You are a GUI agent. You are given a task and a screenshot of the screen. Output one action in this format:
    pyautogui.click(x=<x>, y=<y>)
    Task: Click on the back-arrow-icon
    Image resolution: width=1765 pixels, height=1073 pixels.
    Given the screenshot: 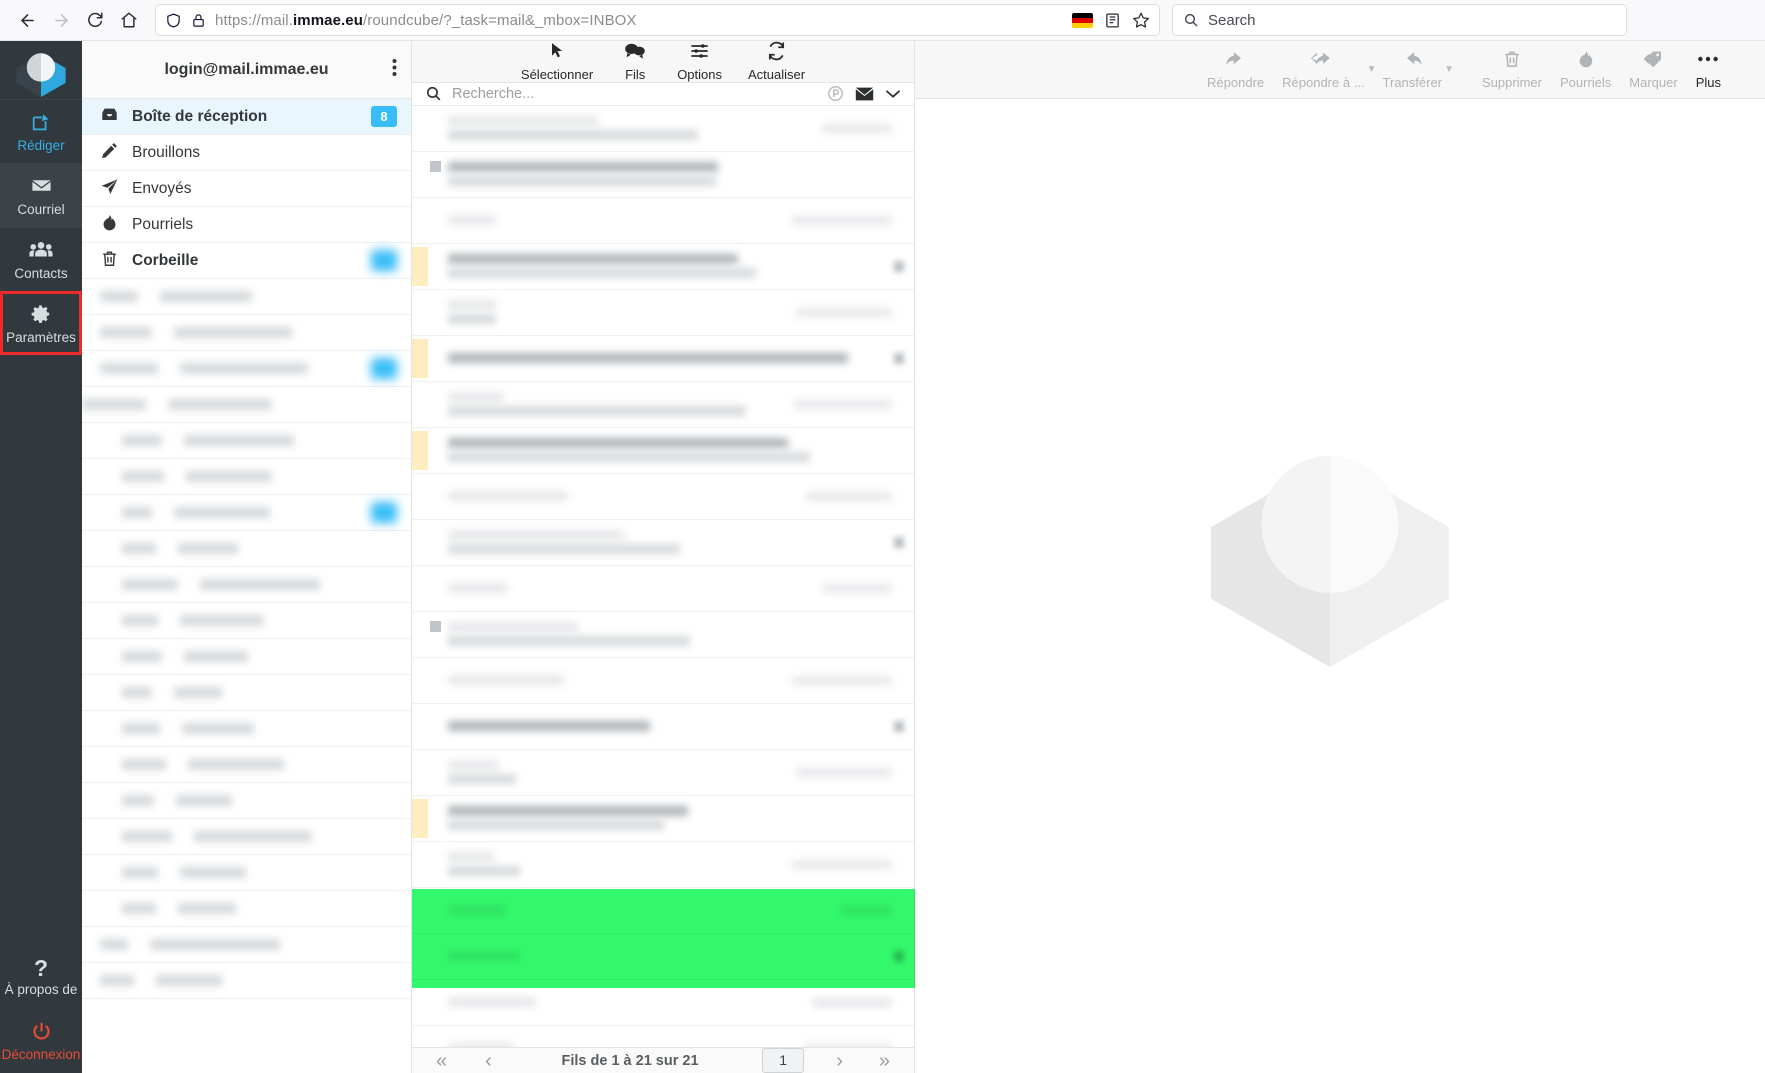 What is the action you would take?
    pyautogui.click(x=27, y=20)
    